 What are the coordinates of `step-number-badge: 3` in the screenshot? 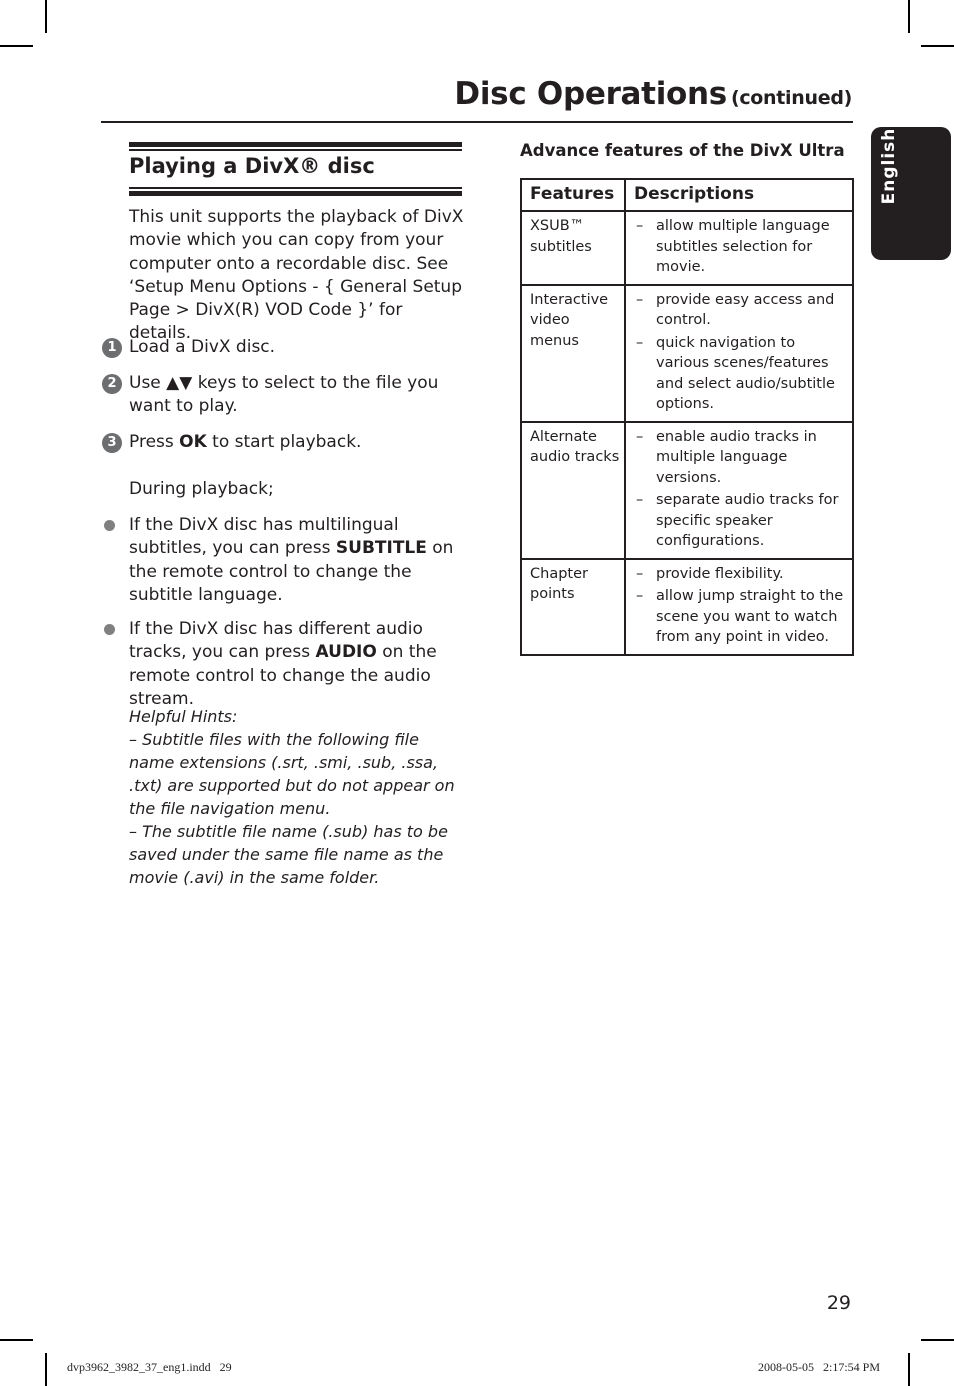 It's located at (112, 443).